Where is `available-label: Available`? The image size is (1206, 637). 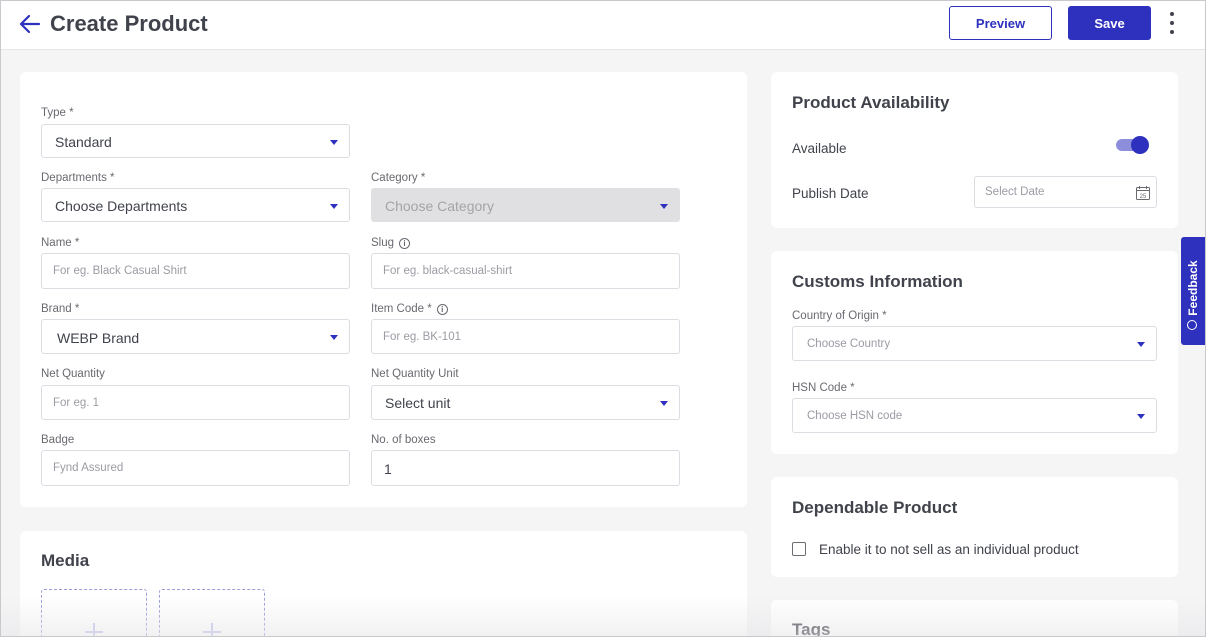
available-label: Available is located at coordinates (819, 148).